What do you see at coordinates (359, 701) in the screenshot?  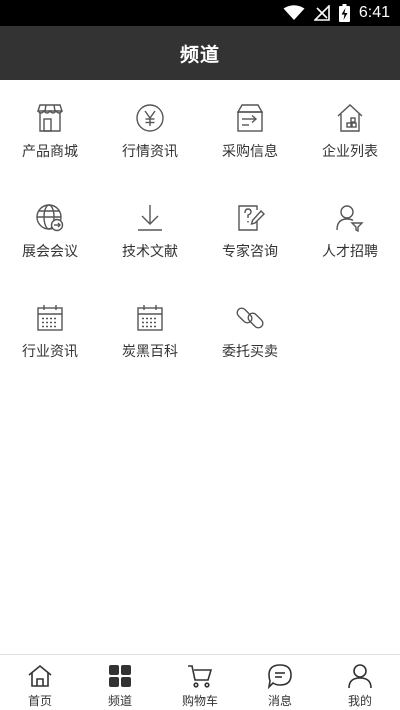 I see `tab-label: 我的` at bounding box center [359, 701].